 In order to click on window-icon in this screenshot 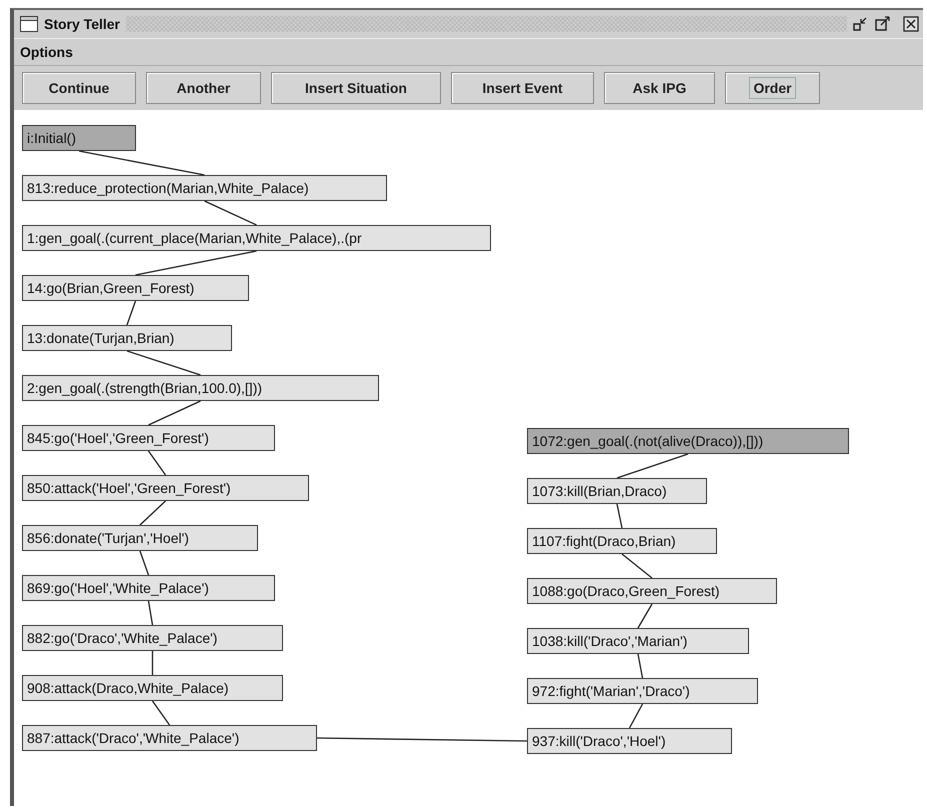, I will do `click(29, 24)`.